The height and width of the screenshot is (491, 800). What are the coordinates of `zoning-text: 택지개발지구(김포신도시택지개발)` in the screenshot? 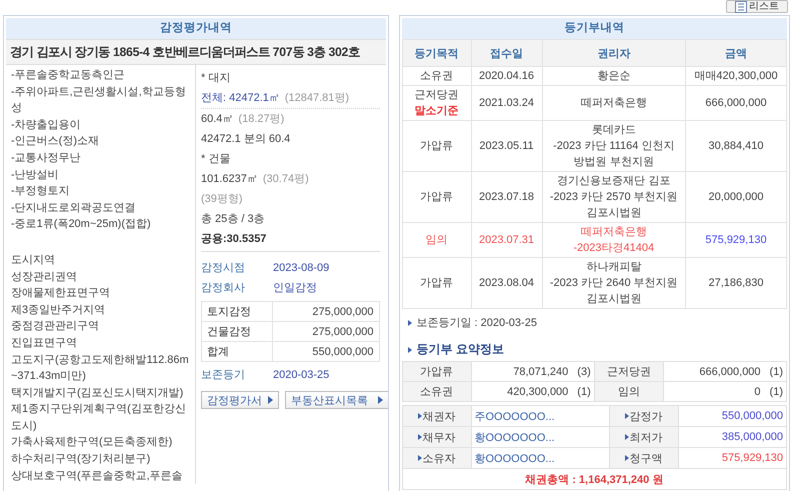 It's located at (97, 393).